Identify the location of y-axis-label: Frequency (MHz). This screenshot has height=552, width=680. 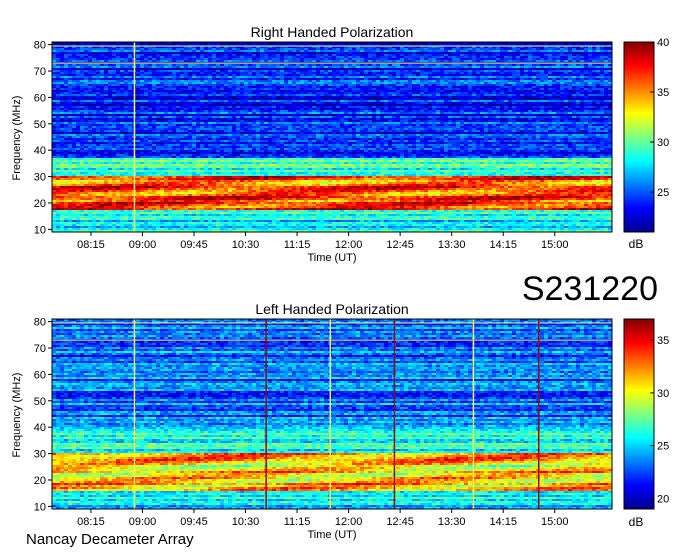
(17, 138).